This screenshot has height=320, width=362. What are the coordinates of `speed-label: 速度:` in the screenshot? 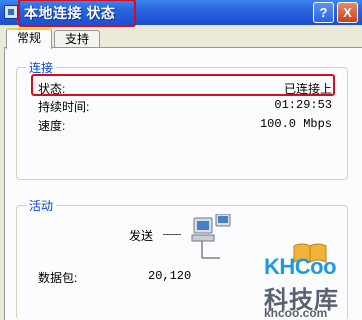 It's located at (52, 126).